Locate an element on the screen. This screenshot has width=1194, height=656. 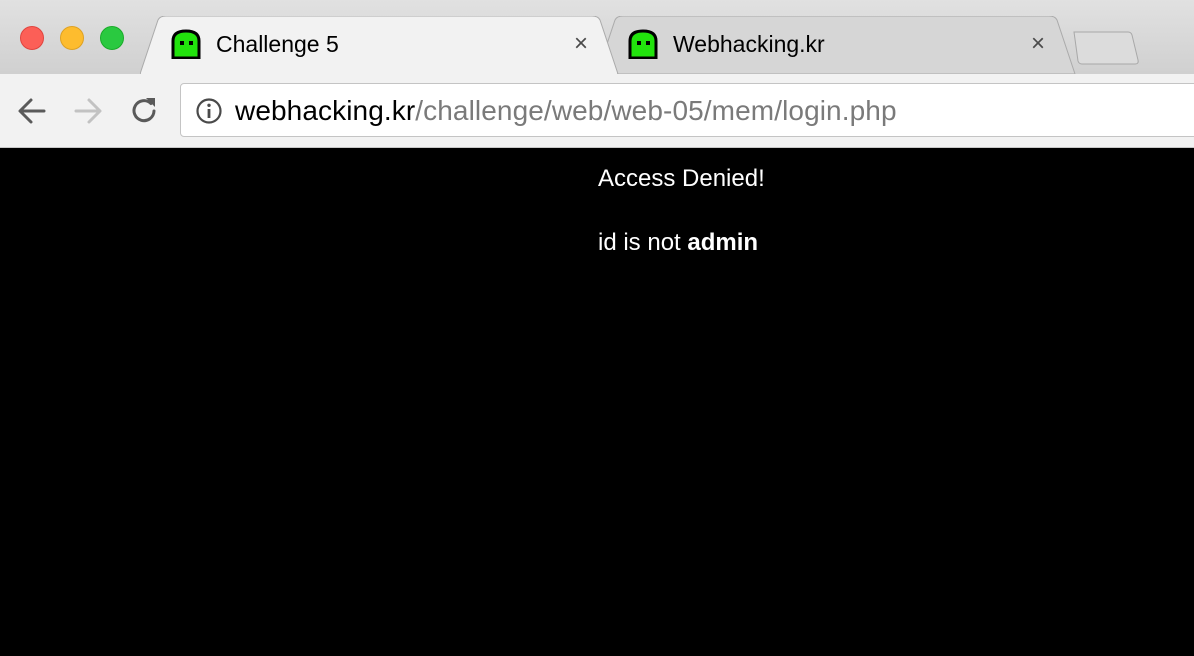
forward-arrow-icon is located at coordinates (88, 111).